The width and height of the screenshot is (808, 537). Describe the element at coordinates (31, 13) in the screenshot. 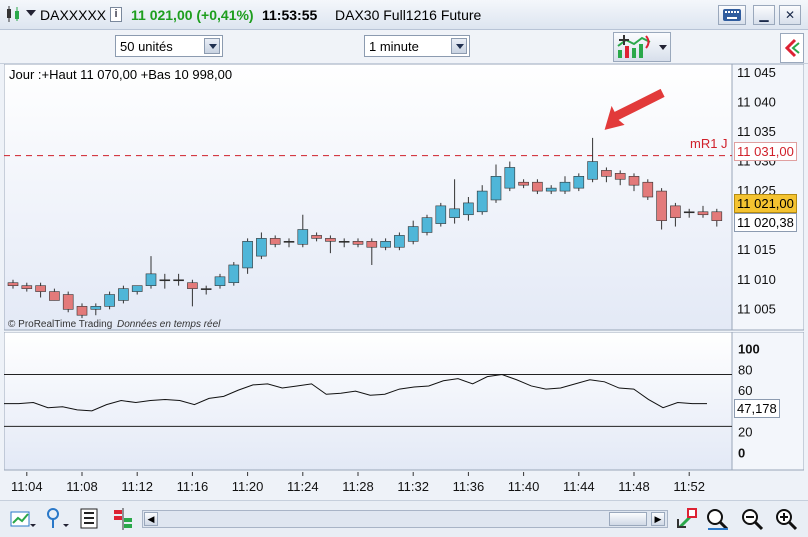

I see `symbol-dropdown-icon` at that location.